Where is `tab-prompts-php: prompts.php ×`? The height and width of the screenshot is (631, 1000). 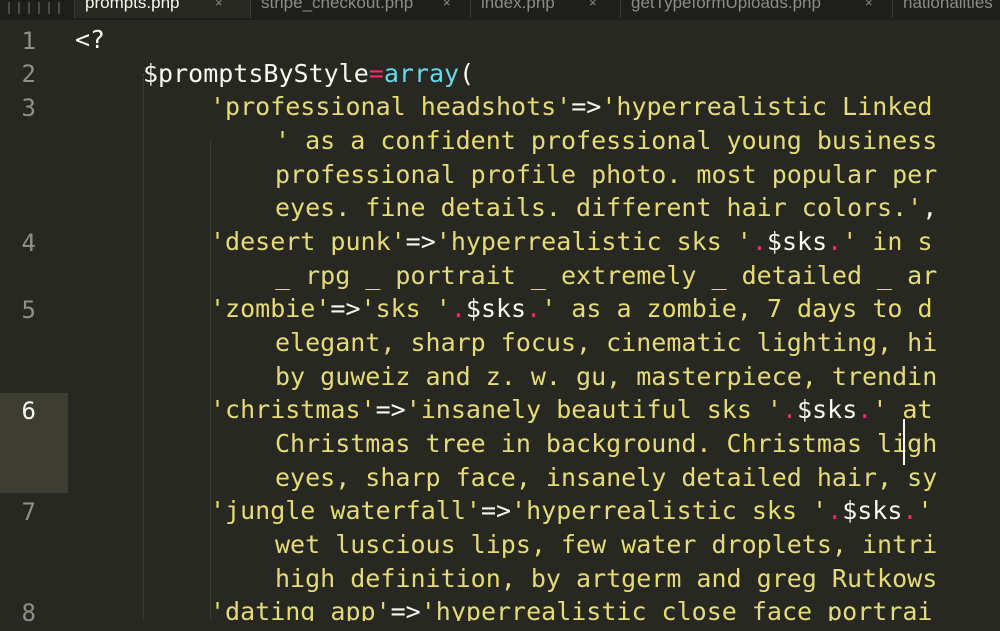 tab-prompts-php: prompts.php × is located at coordinates (162, 9).